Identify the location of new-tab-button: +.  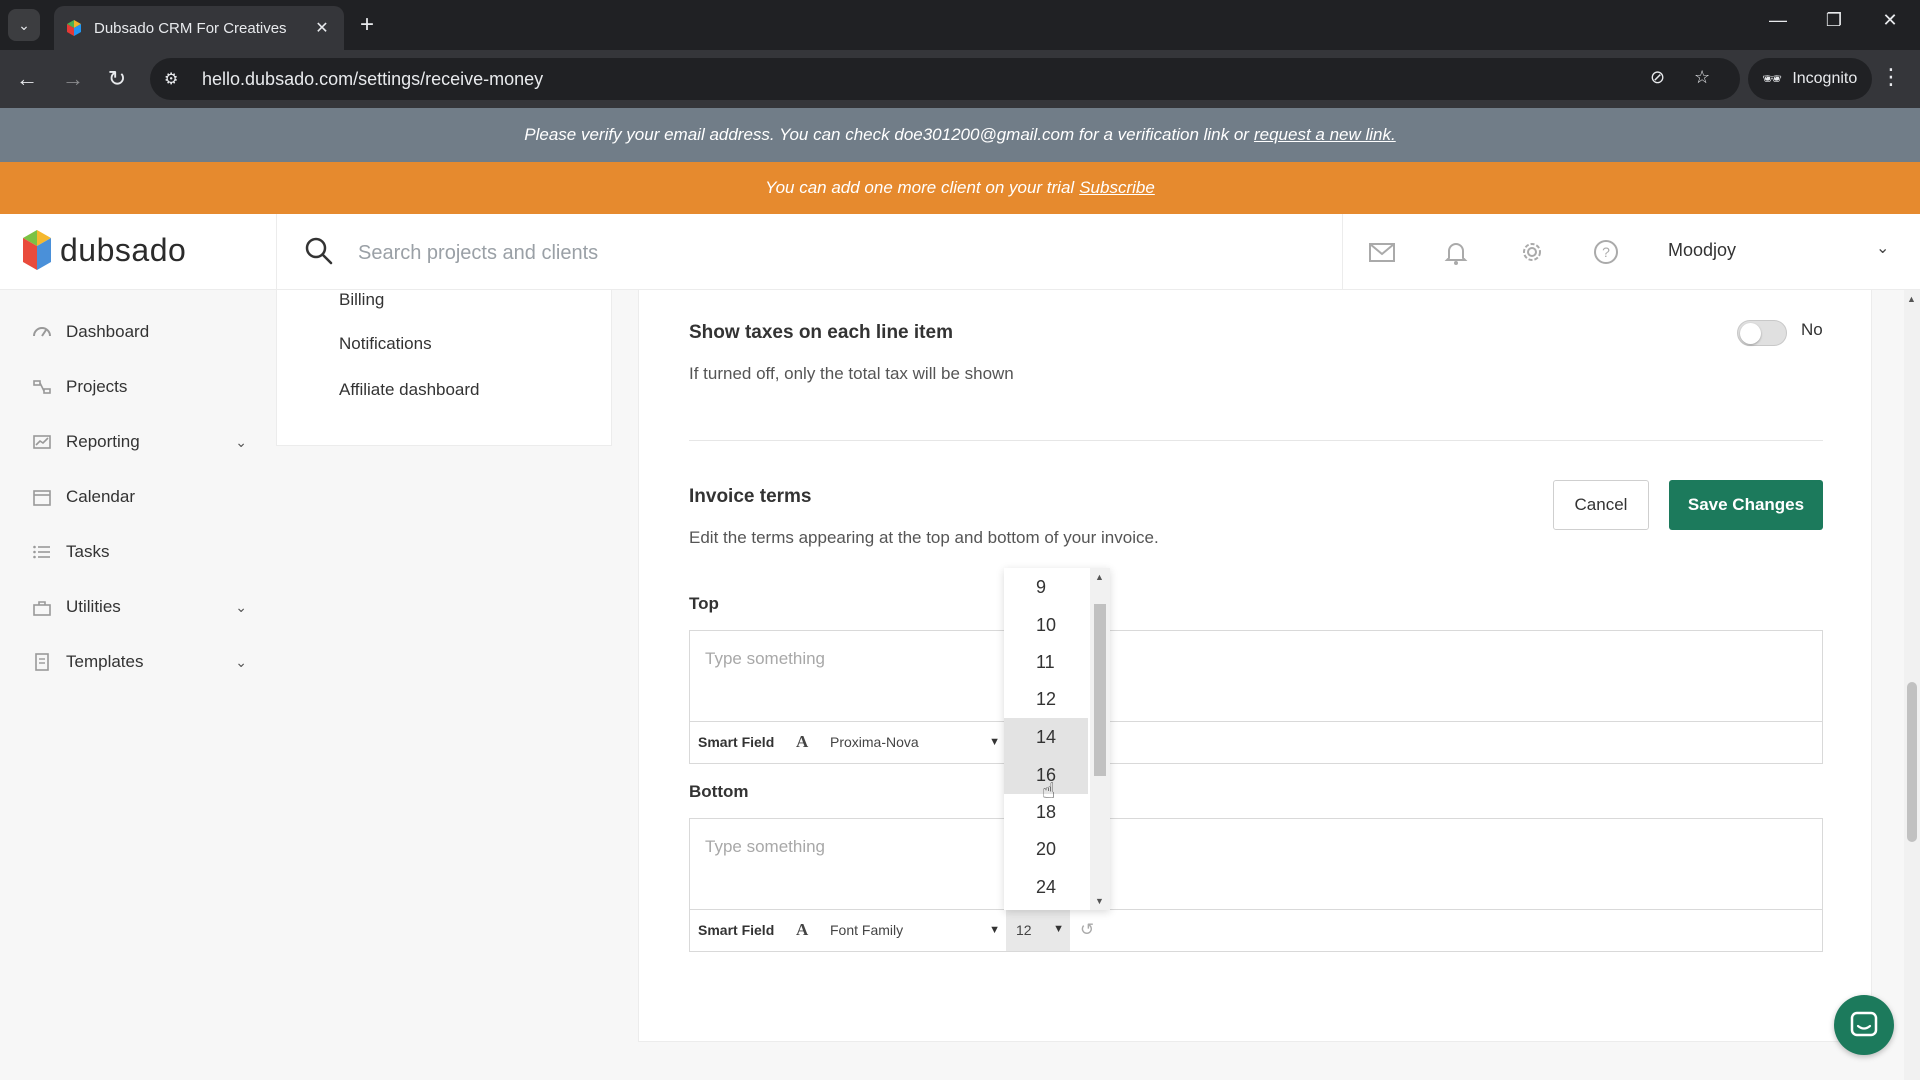
(367, 25).